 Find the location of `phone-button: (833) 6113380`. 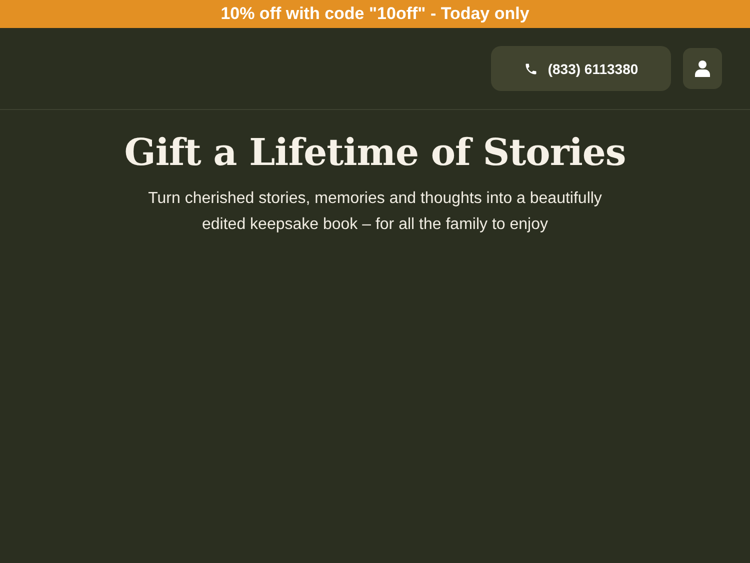

phone-button: (833) 6113380 is located at coordinates (581, 68).